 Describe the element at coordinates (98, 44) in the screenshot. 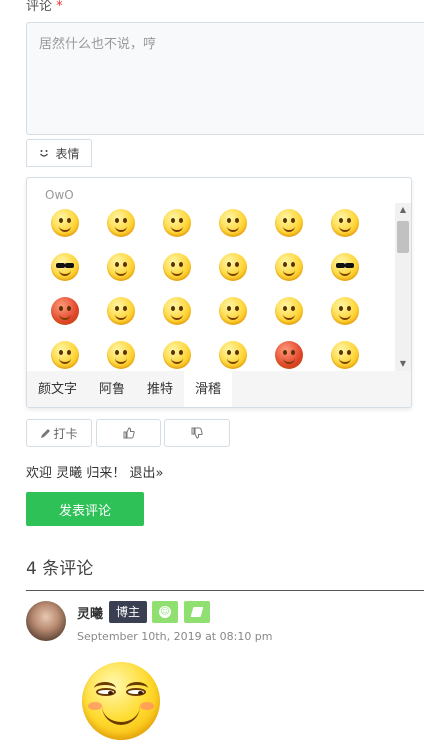

I see `comment-placeholder: 居然什么也不说，哼` at that location.